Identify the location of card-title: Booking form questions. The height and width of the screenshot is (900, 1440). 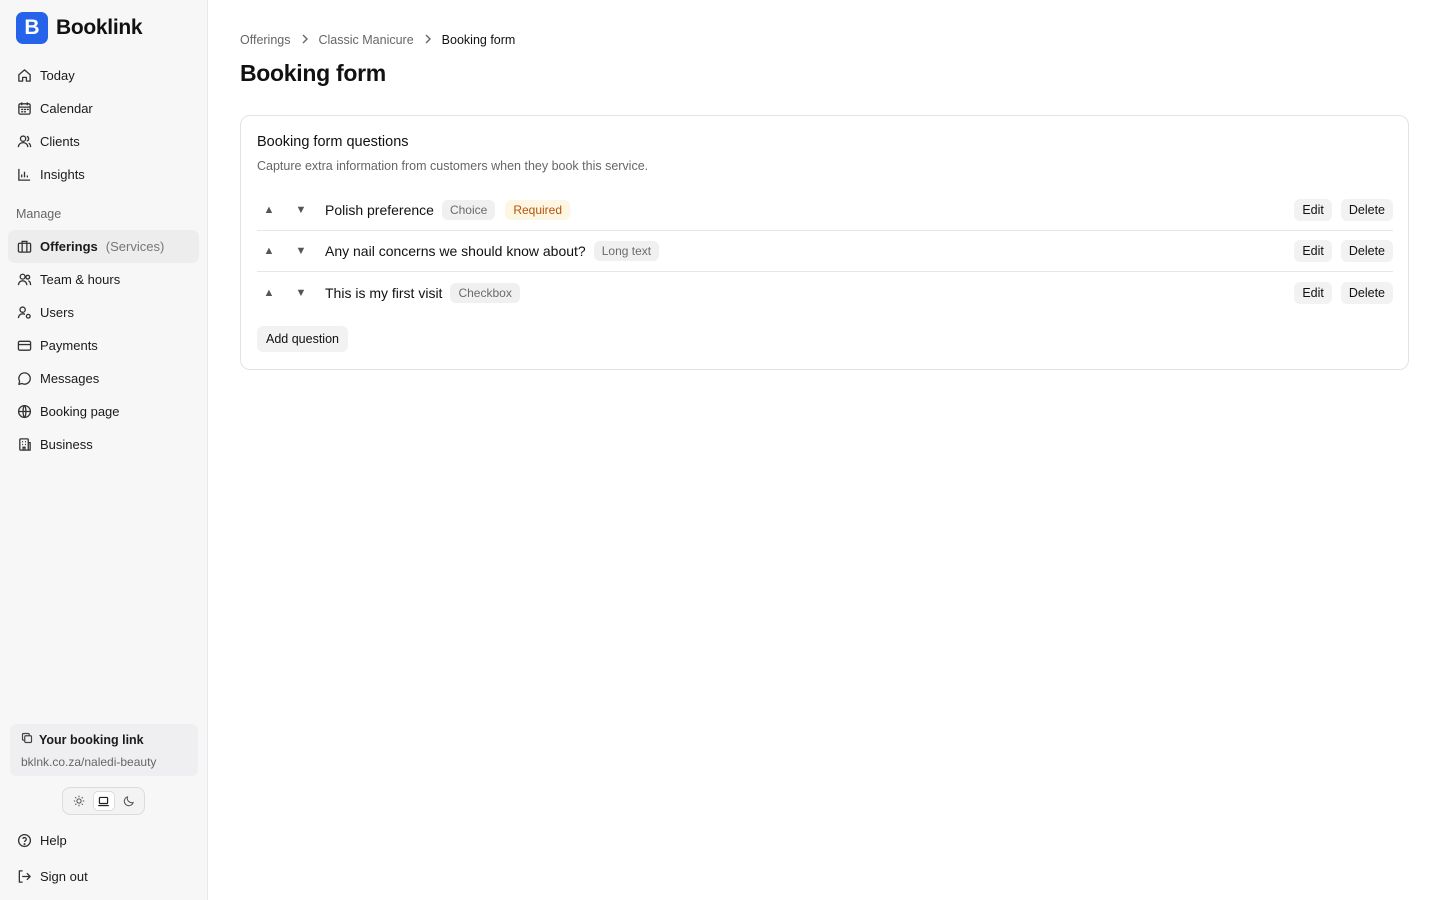
(333, 142).